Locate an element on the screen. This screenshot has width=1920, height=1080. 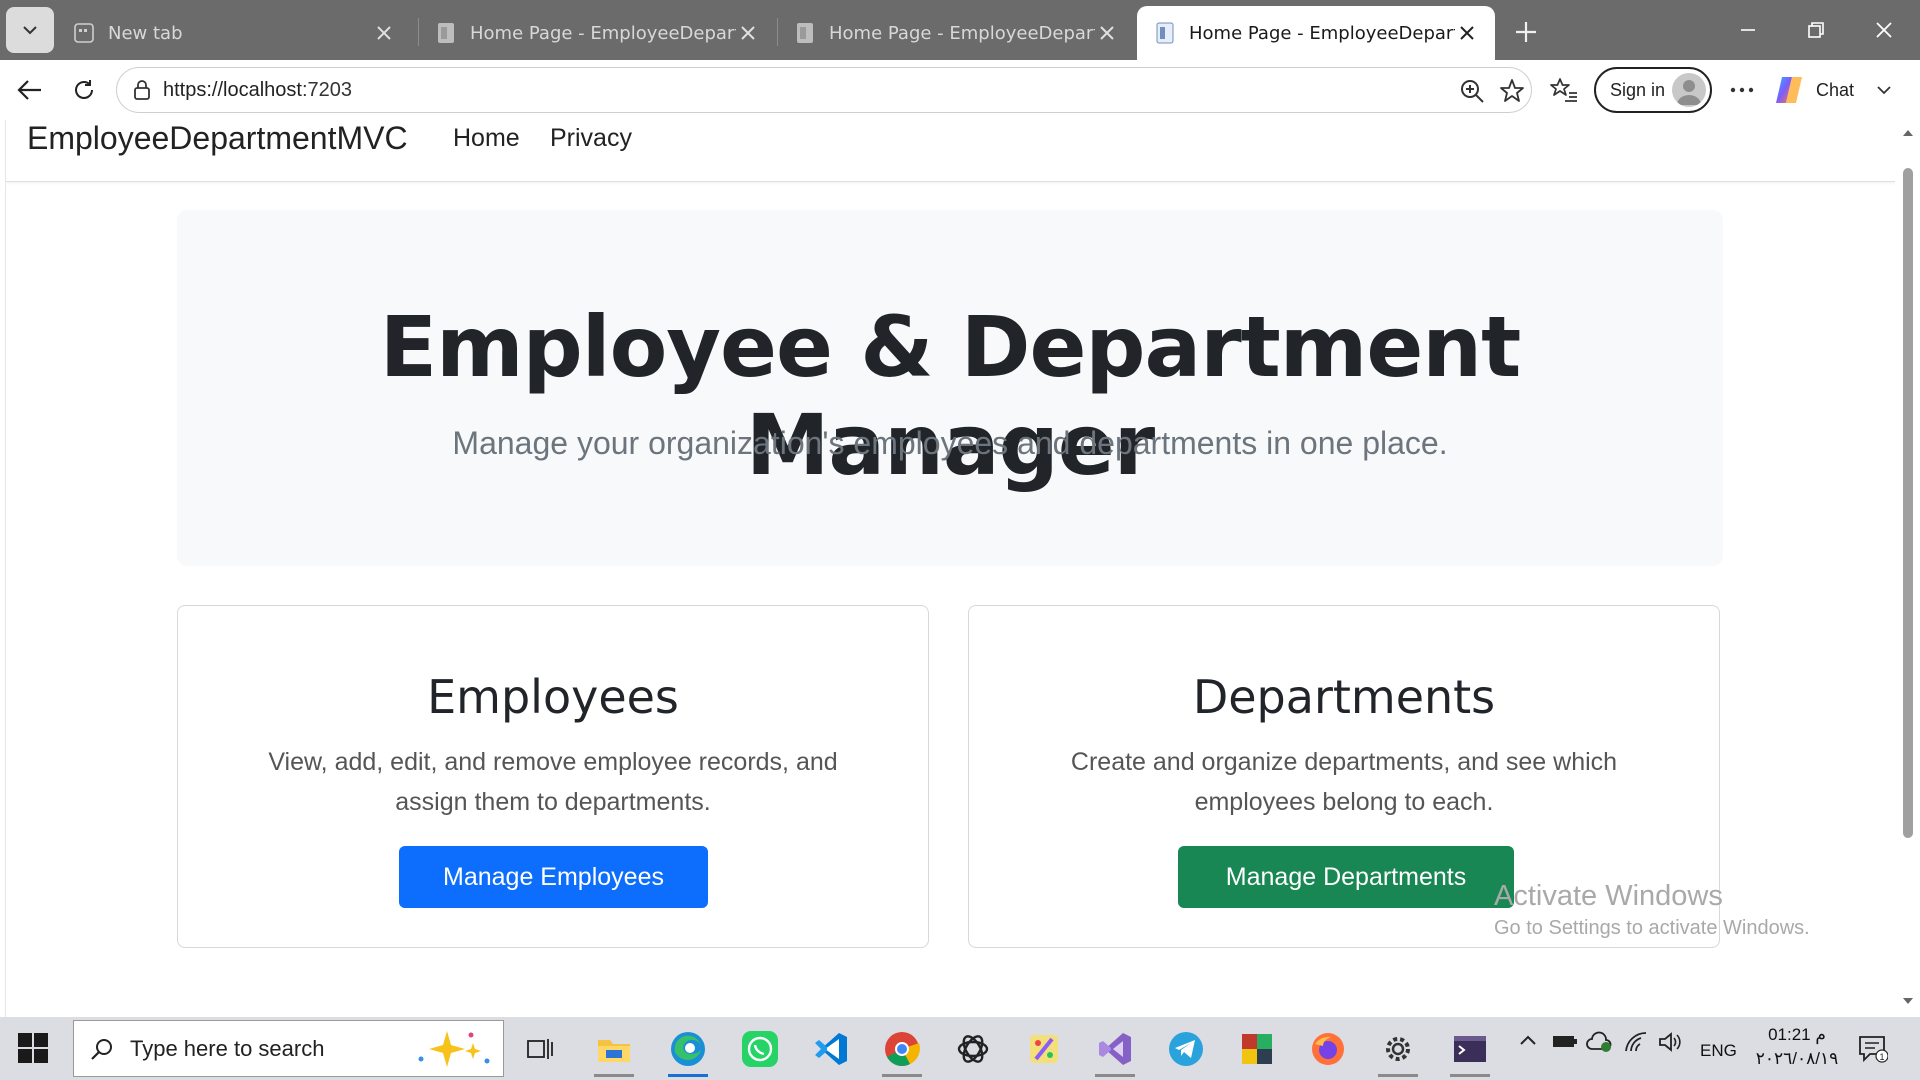
lock-icon is located at coordinates (142, 90).